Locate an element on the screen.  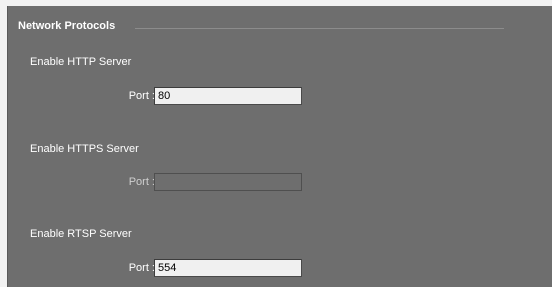
section-divider is located at coordinates (319, 28).